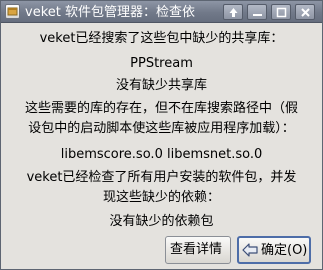 Image resolution: width=323 pixels, height=270 pixels. I want to click on back-arrow-icon, so click(251, 252).